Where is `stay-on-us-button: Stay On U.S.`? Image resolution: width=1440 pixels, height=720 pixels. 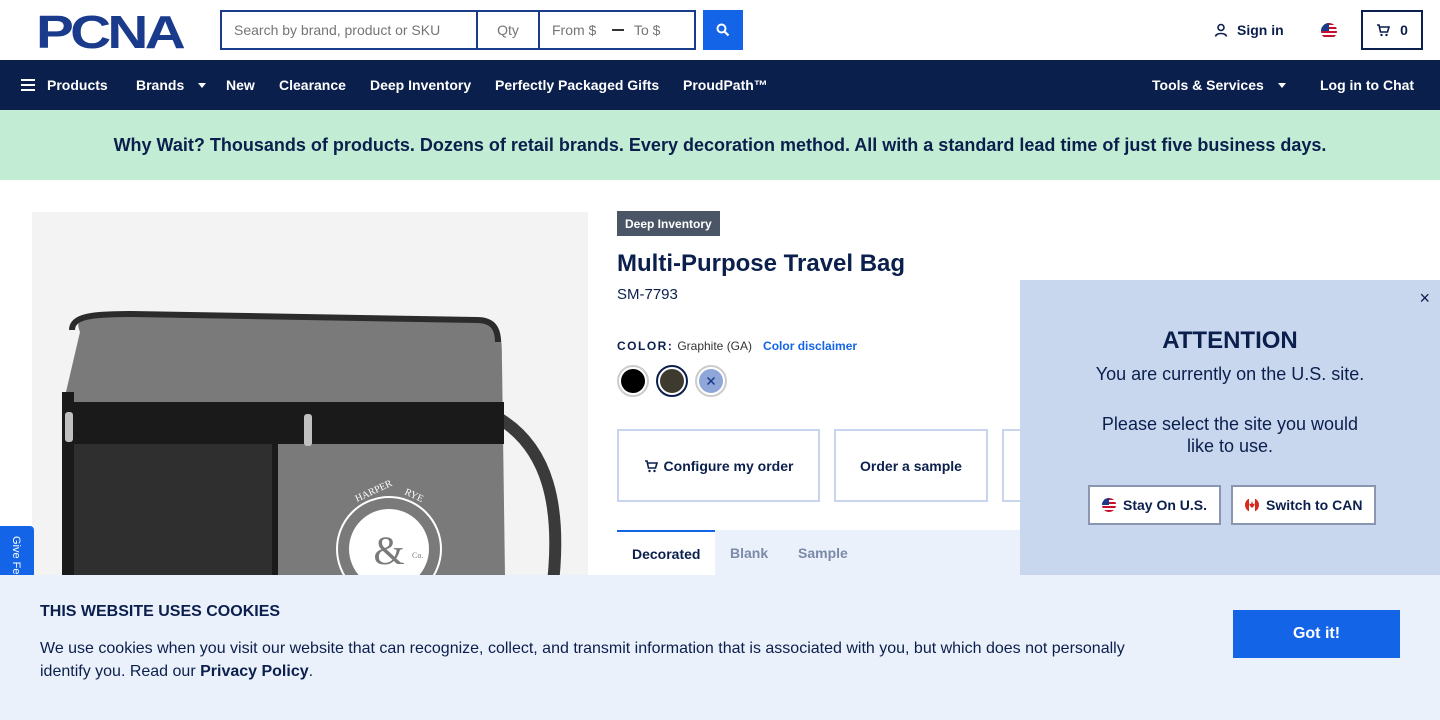
stay-on-us-button: Stay On U.S. is located at coordinates (1155, 505).